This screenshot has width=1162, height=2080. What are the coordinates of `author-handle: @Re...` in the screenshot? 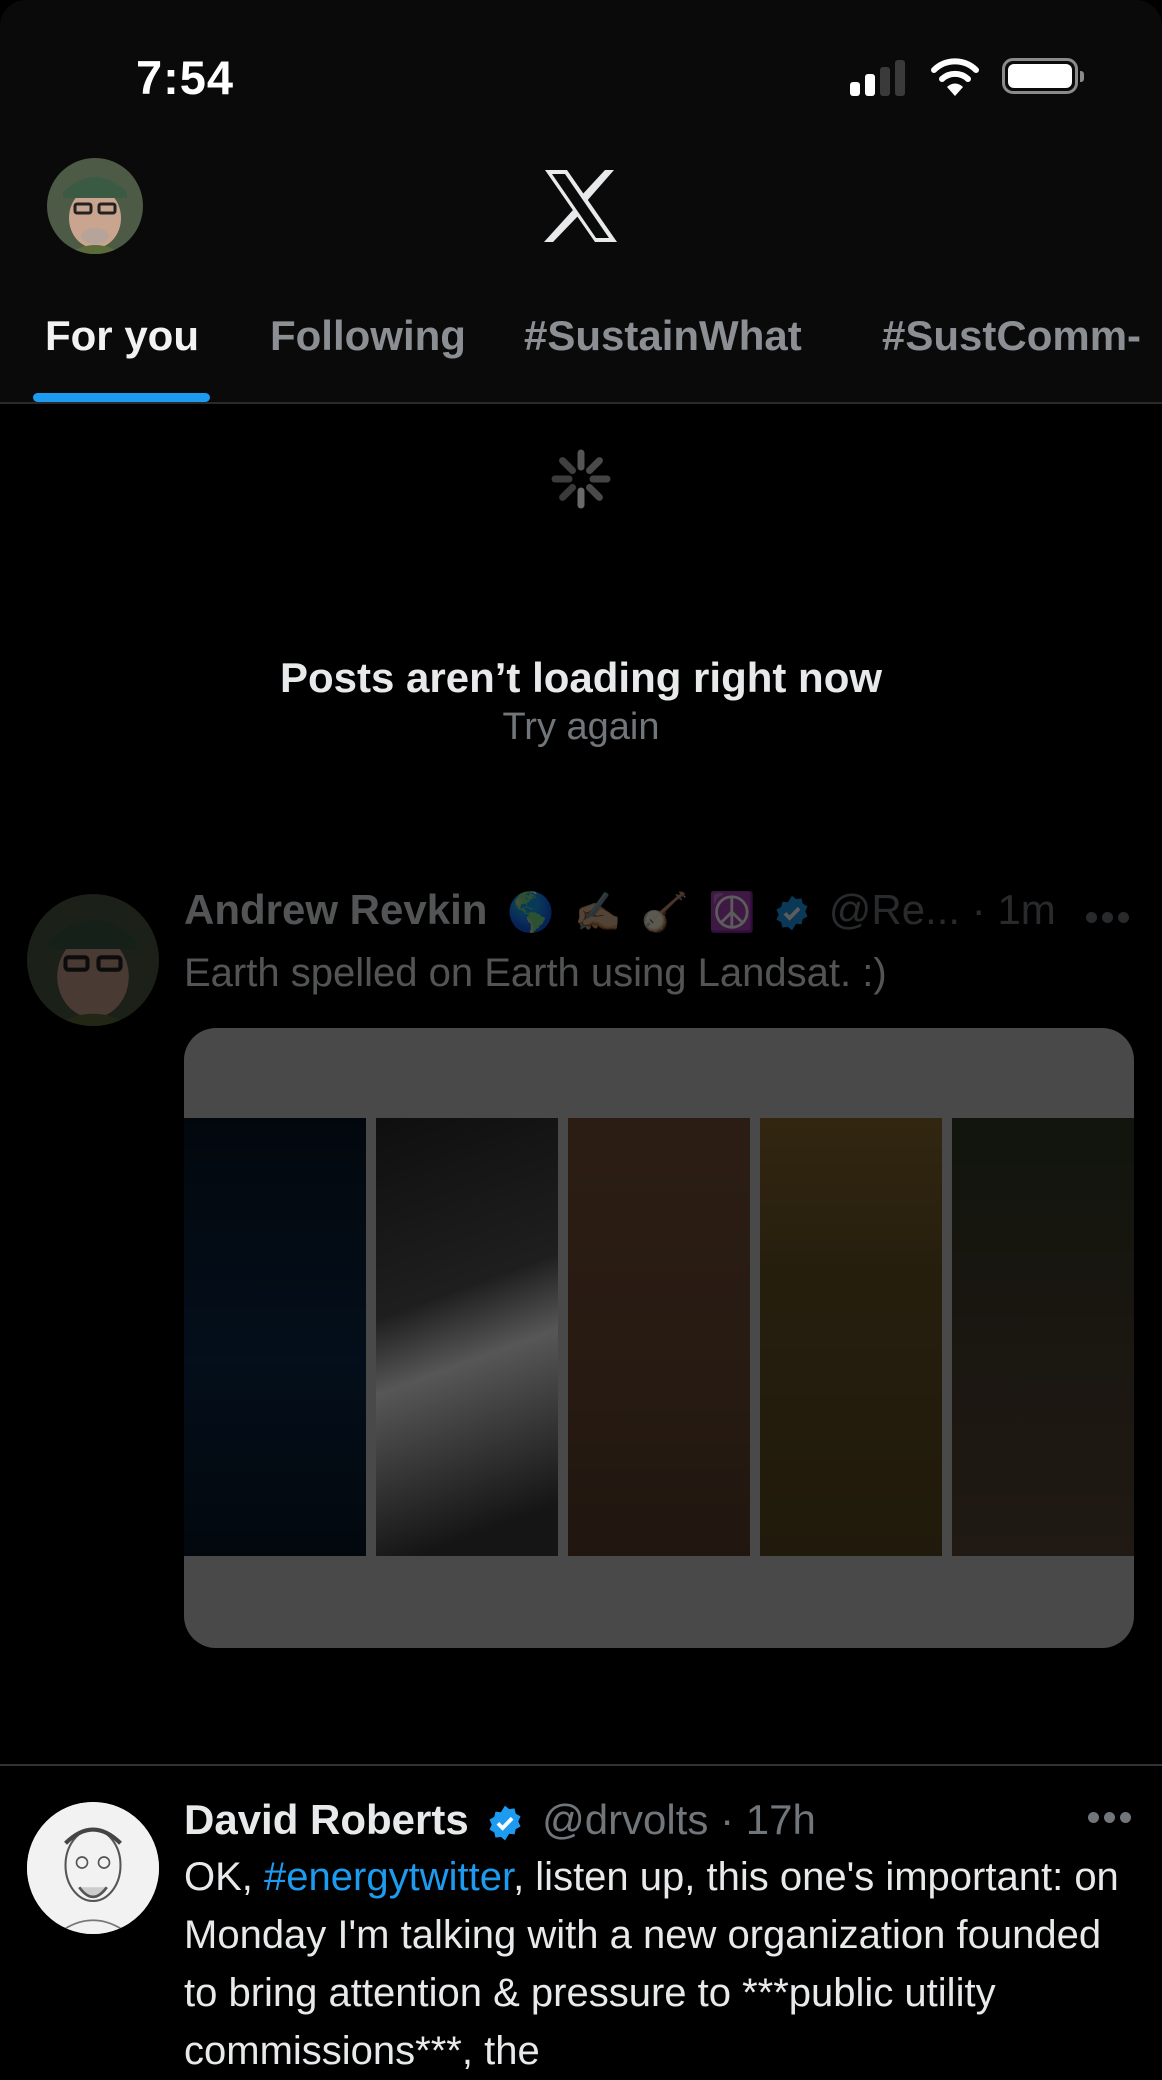 It's located at (894, 909).